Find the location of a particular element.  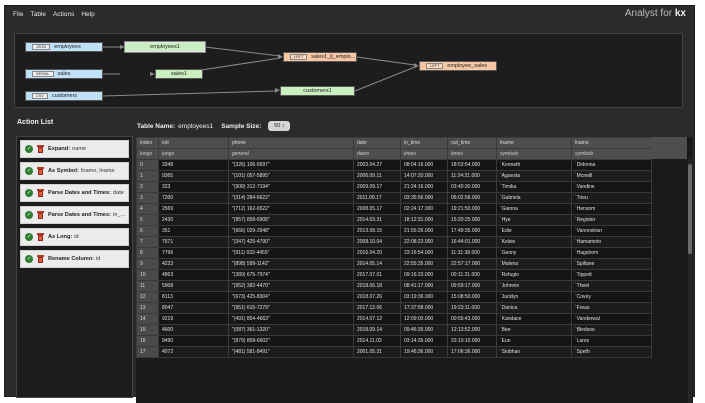

column-type: general is located at coordinates (291, 154).